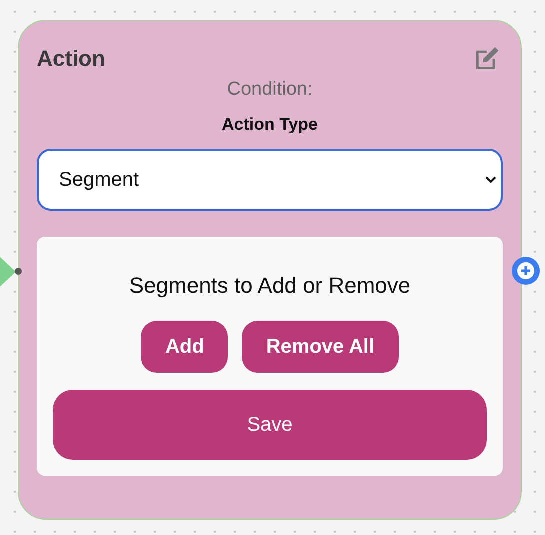  I want to click on connector-dot, so click(18, 271).